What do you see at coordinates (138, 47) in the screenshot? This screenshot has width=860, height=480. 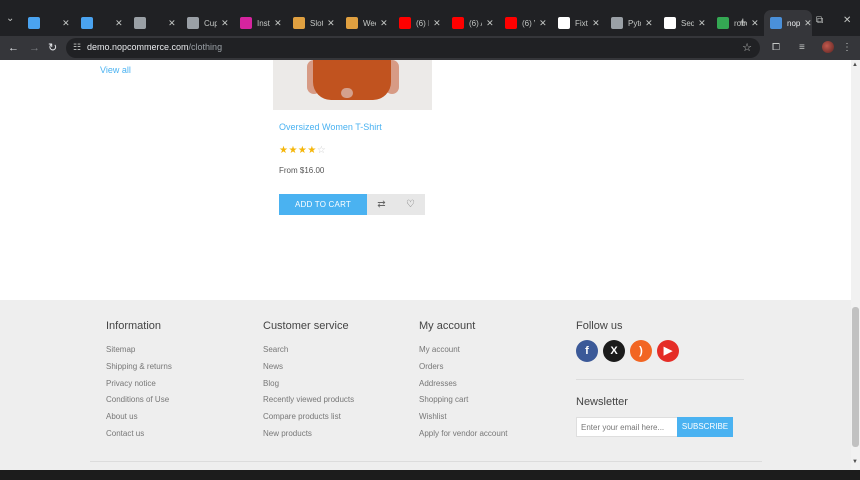 I see `url-host: demo.nopcommerce.com` at bounding box center [138, 47].